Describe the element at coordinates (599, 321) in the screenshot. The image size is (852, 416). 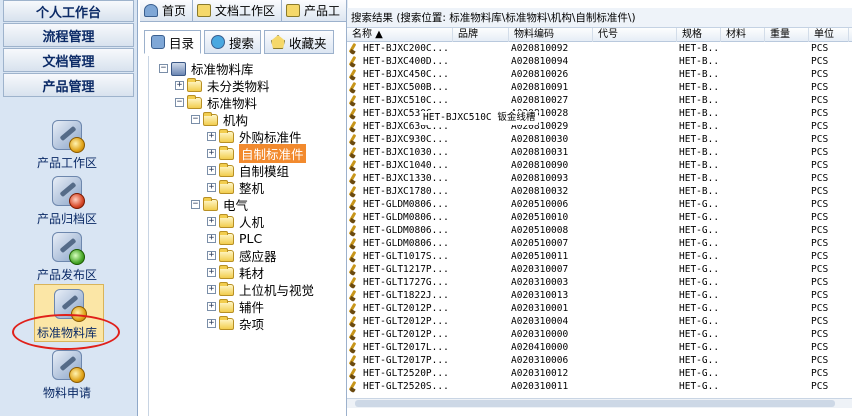
I see `table-row: HET-GLT2012P... A020310004 HET-G... PCS` at that location.